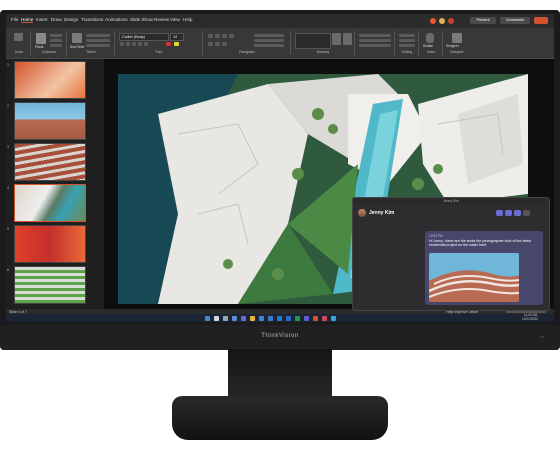 The width and height of the screenshot is (560, 450). What do you see at coordinates (177, 37) in the screenshot?
I see `font-size-select: 12` at bounding box center [177, 37].